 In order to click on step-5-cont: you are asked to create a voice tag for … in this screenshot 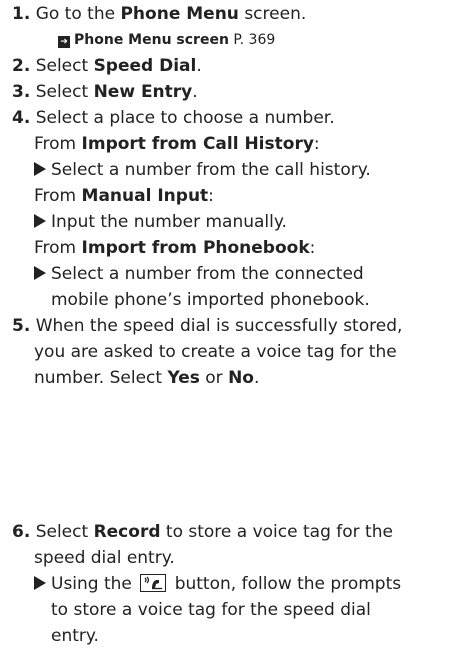, I will do `click(215, 352)`.